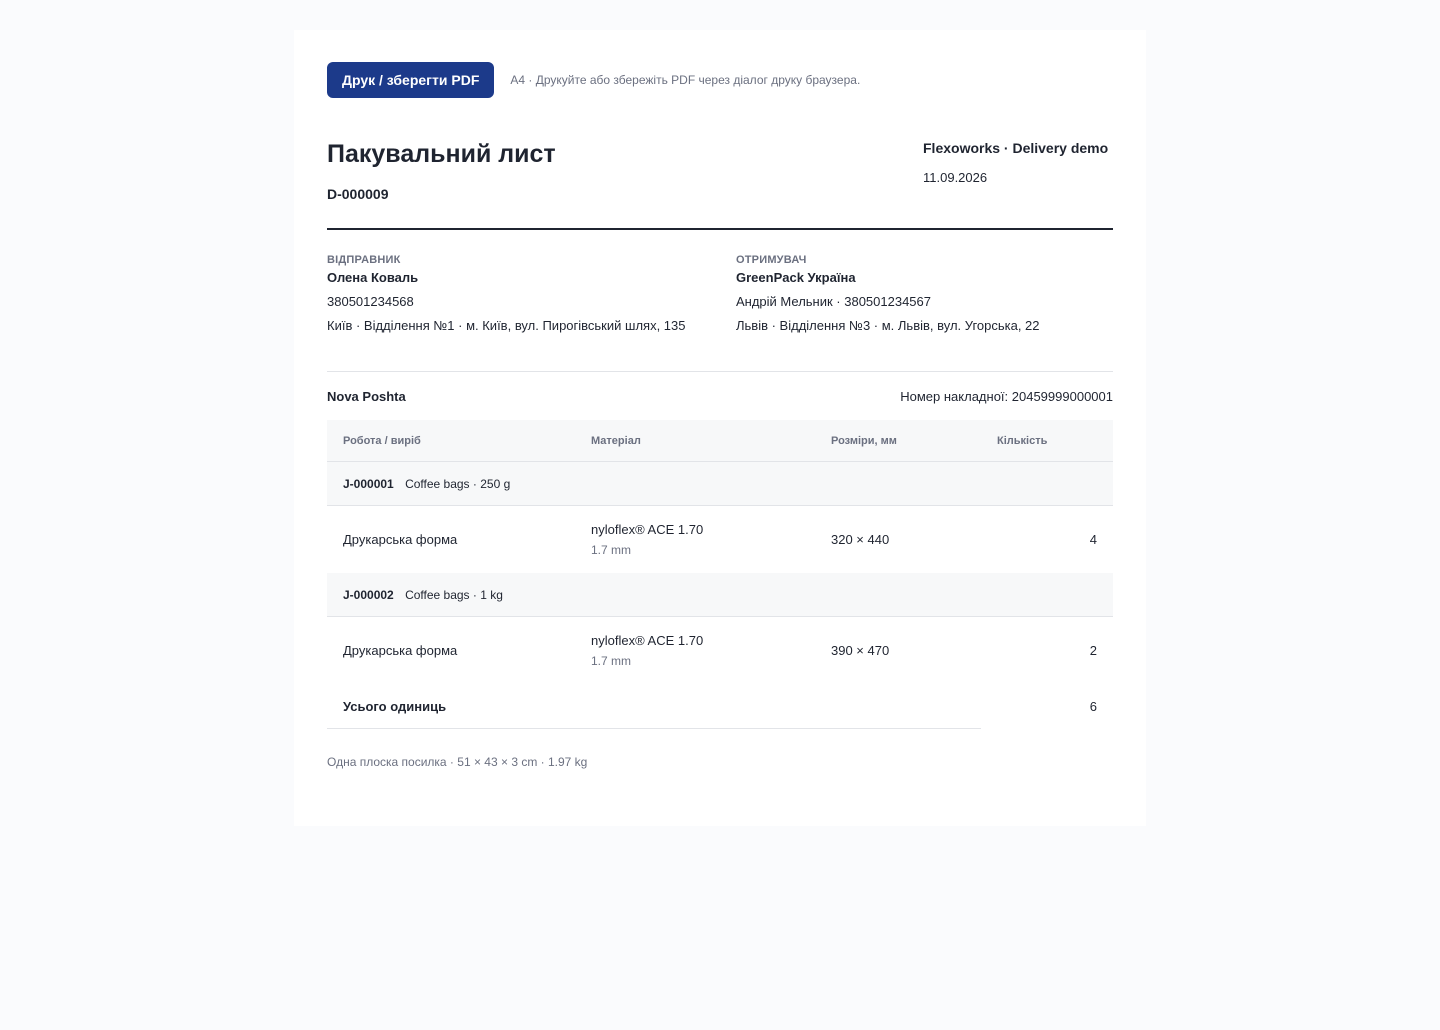 The image size is (1440, 1030). What do you see at coordinates (451, 706) in the screenshot?
I see `total-label: Усього одиниць` at bounding box center [451, 706].